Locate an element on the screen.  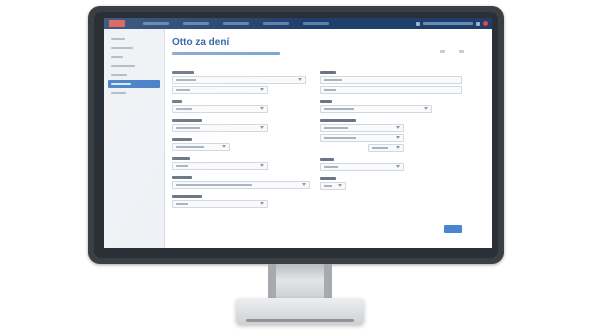
save-button is located at coordinates (453, 229).